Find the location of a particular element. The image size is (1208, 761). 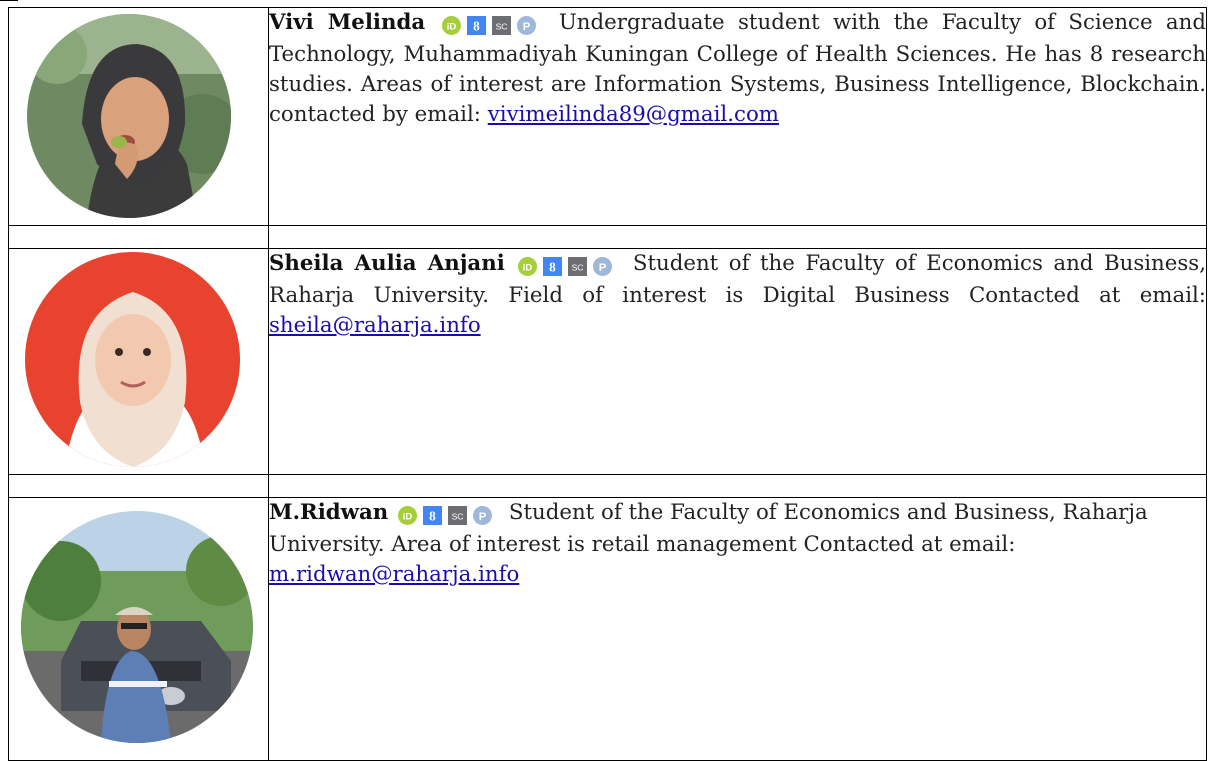

author-name: Vivi Melinda is located at coordinates (347, 22).